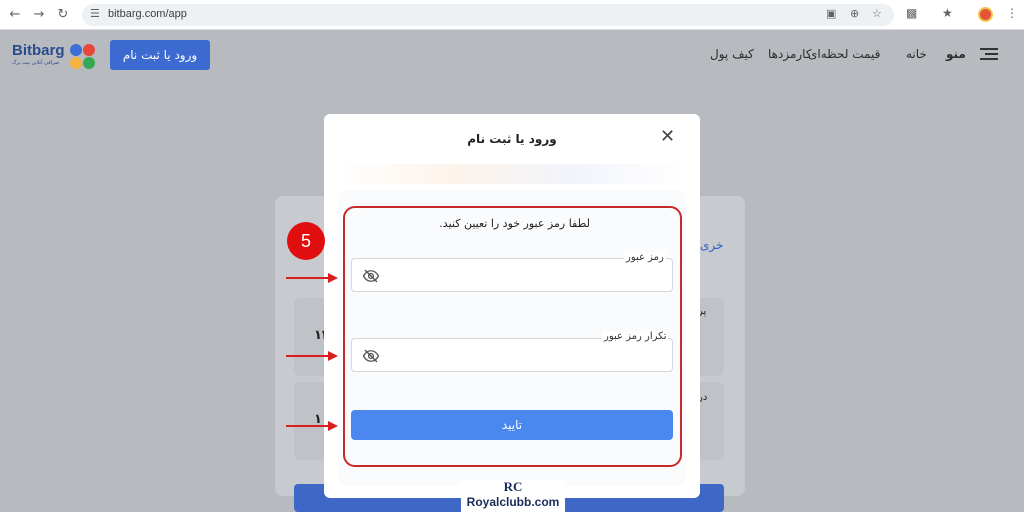 This screenshot has width=1024, height=512. Describe the element at coordinates (38, 50) in the screenshot. I see `logo-text: Bitbarg` at that location.